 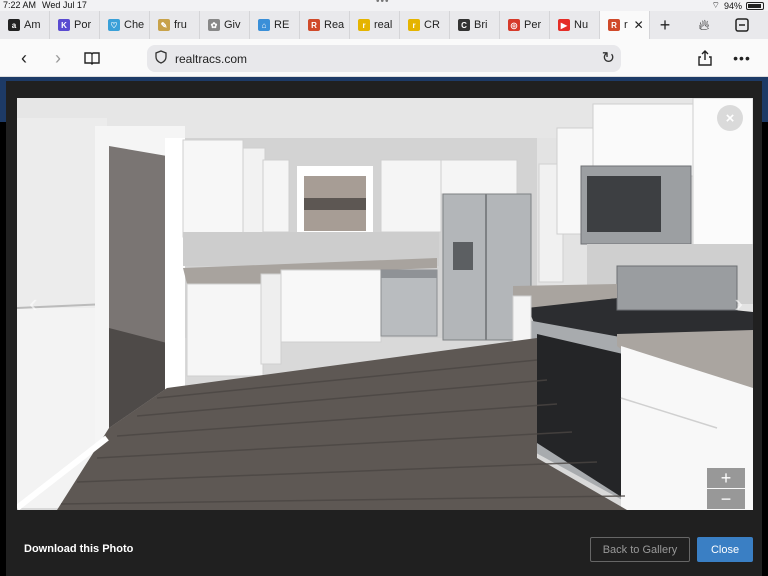 I want to click on book-icon, so click(x=92, y=58).